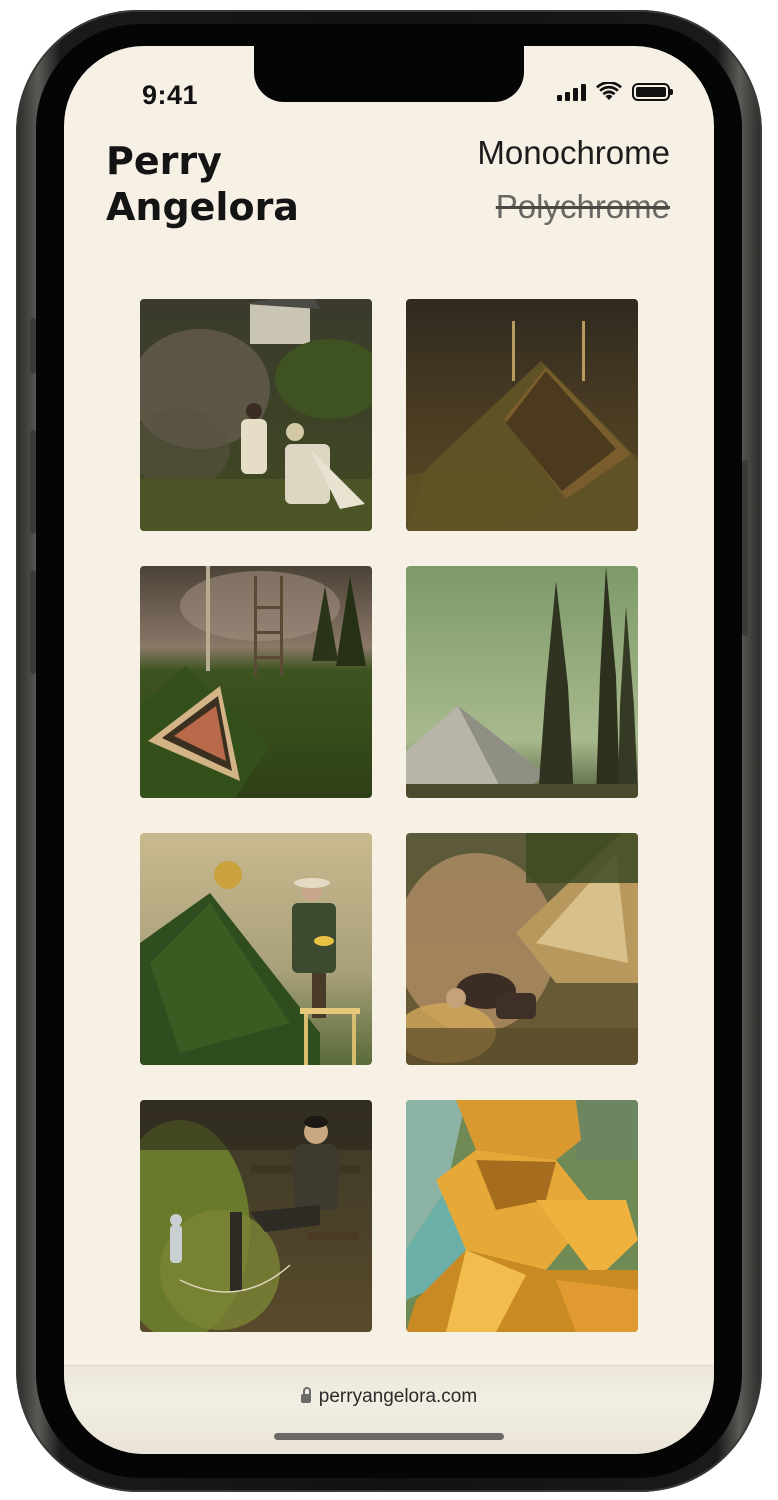  I want to click on status-icons, so click(615, 91).